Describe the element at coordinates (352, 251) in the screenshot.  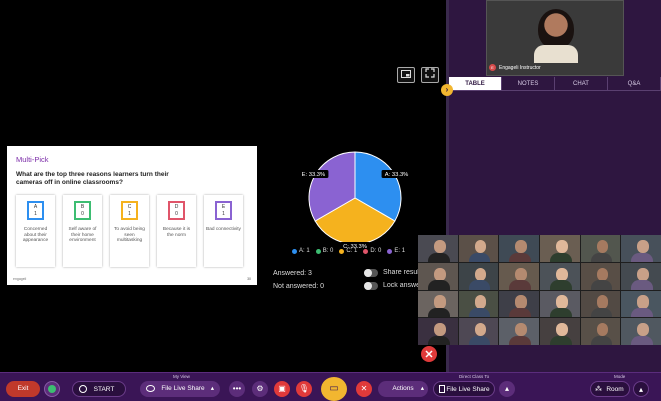
I see `legend-label: C: 1` at that location.